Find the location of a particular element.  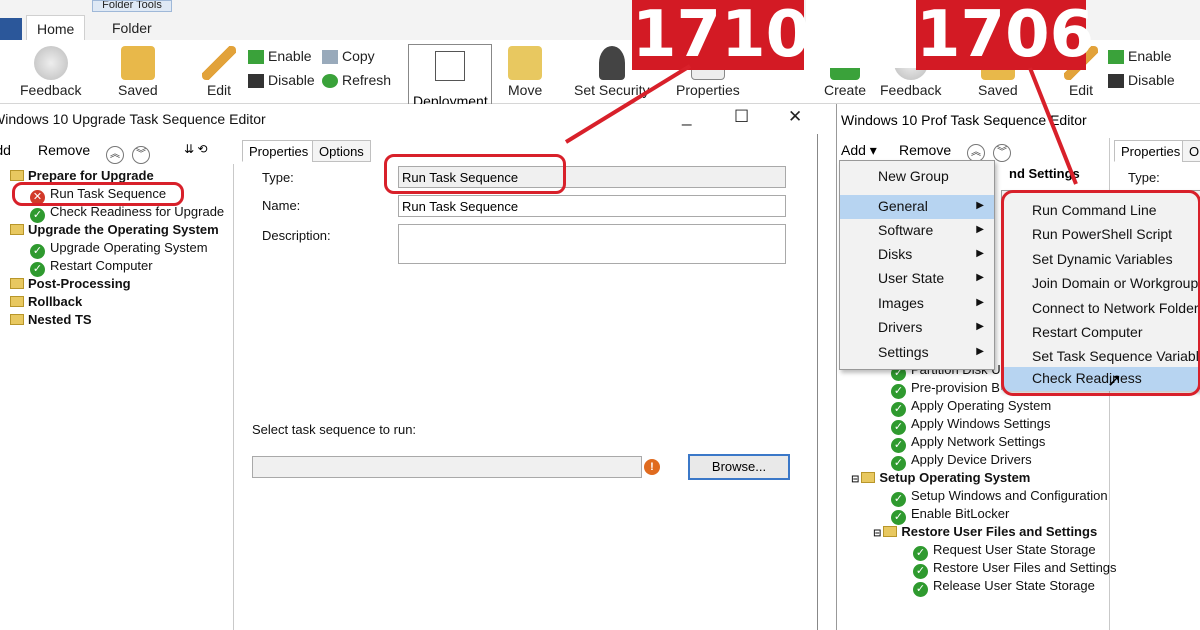

pencil-icon is located at coordinates (219, 63).